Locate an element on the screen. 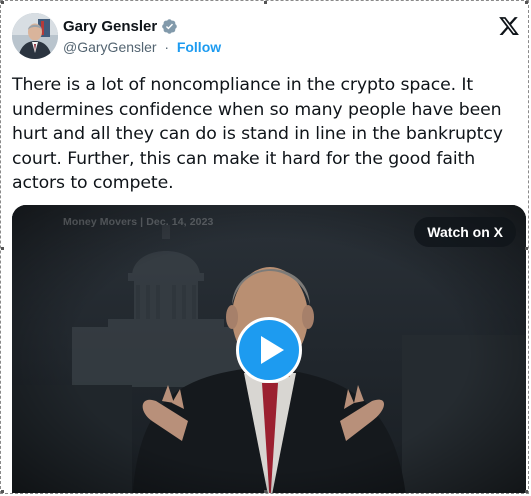 This screenshot has width=531, height=496. resize-handle-top-right is located at coordinates (526, 2).